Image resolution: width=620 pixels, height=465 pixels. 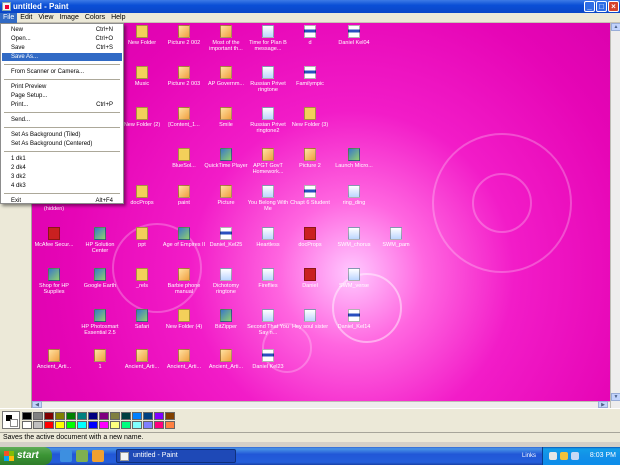 I want to click on desktop-icon: Daniel Kel04, so click(x=354, y=35).